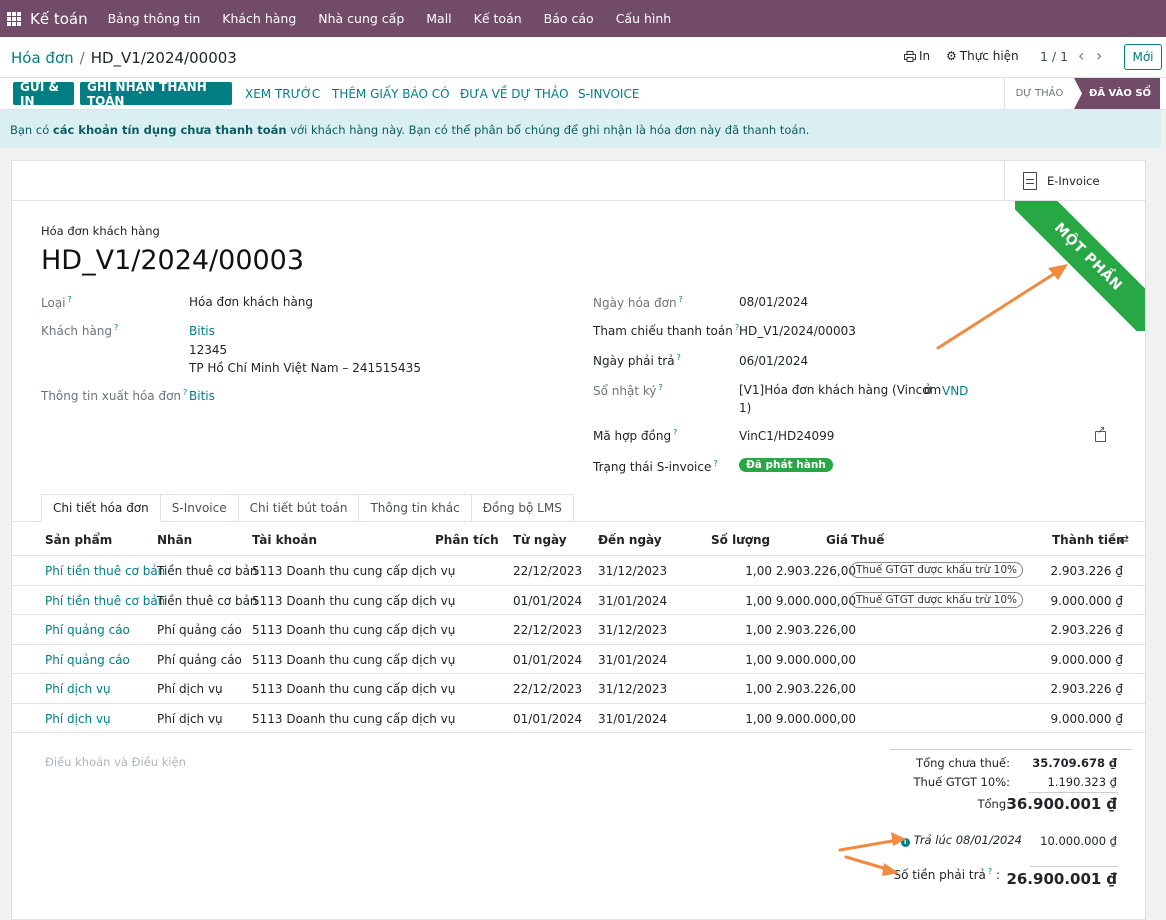 The image size is (1166, 920). What do you see at coordinates (1061, 879) in the screenshot?
I see `amount-due: 26.900.001 ₫` at bounding box center [1061, 879].